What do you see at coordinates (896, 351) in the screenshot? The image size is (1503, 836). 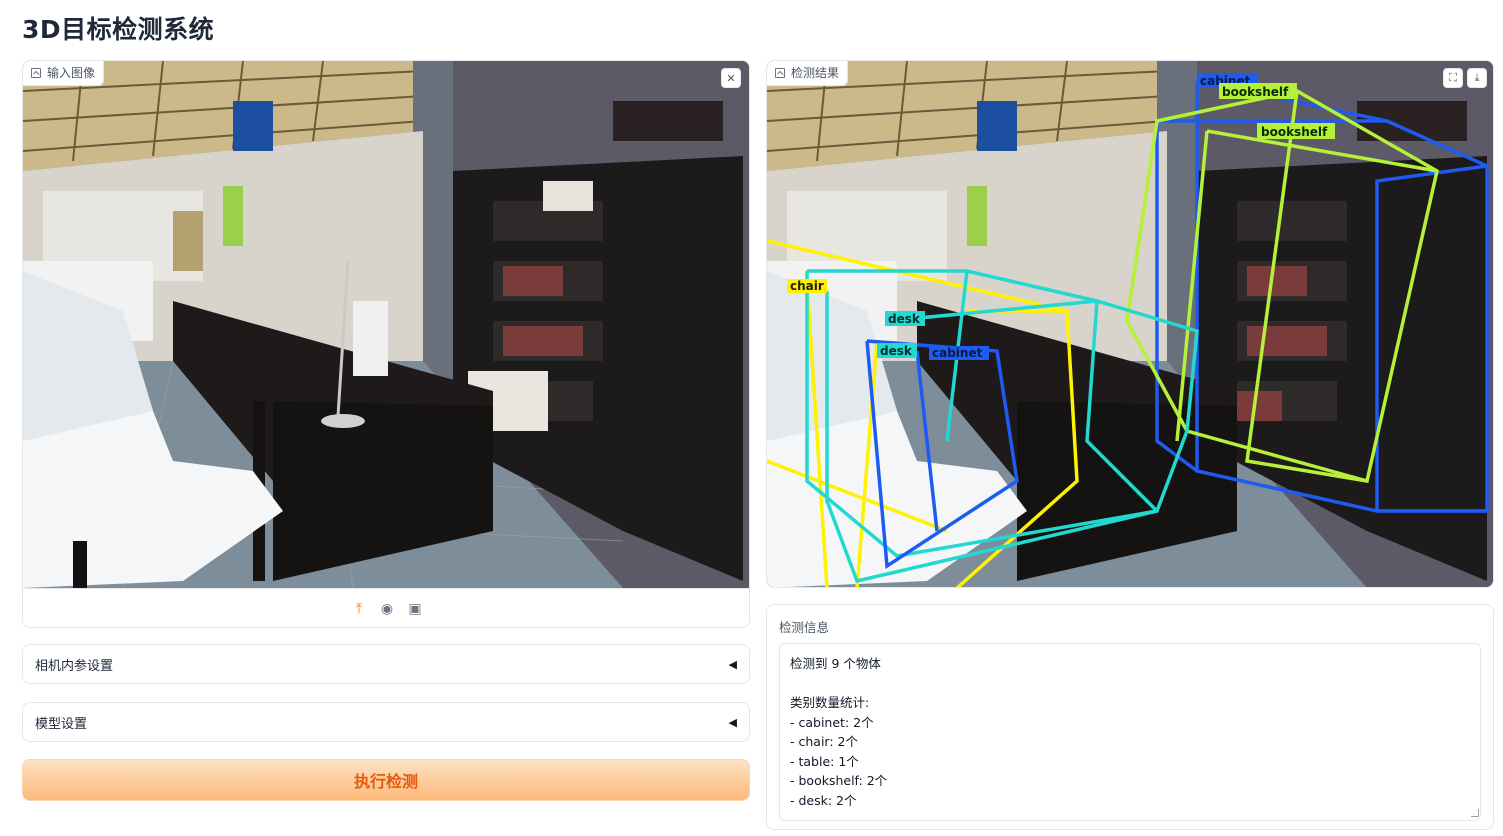 I see `box-label-desk-2: desk` at bounding box center [896, 351].